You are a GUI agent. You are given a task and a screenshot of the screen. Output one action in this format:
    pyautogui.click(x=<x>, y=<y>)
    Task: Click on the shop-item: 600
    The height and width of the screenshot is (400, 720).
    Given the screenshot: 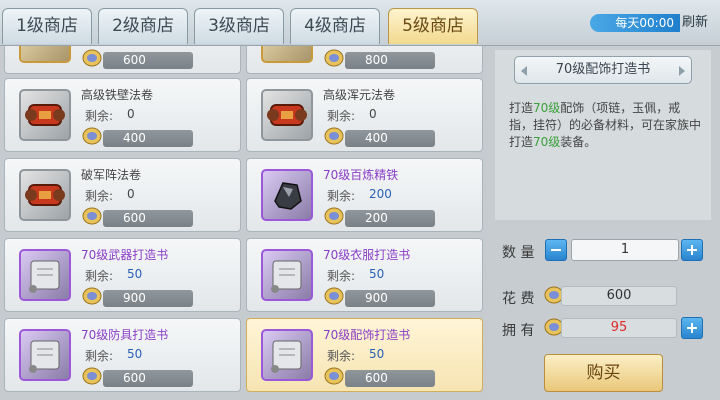 What is the action you would take?
    pyautogui.click(x=122, y=60)
    